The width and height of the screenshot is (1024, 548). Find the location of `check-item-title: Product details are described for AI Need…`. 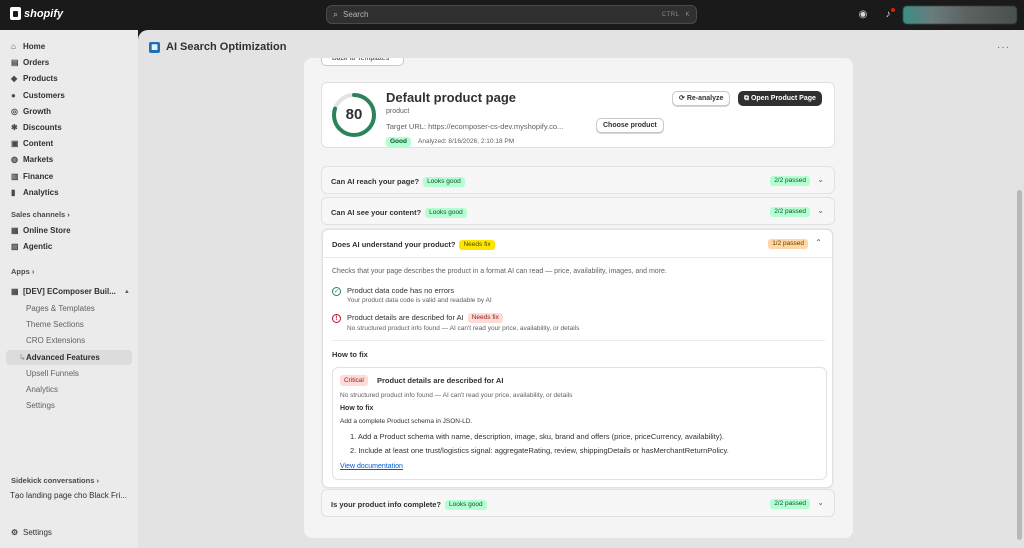

check-item-title: Product details are described for AI Need… is located at coordinates (463, 318).